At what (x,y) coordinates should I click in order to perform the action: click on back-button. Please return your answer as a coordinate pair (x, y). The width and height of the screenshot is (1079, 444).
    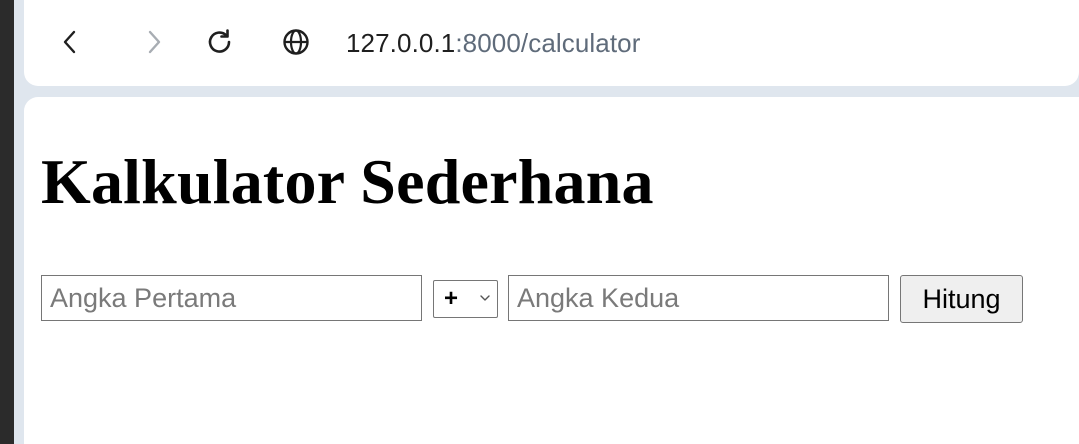
    Looking at the image, I should click on (70, 42).